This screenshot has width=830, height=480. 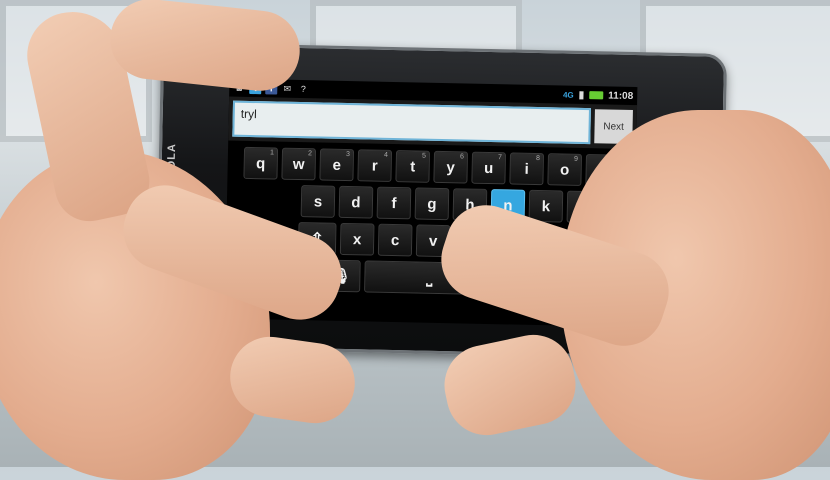 I want to click on key-k: k, so click(x=546, y=206).